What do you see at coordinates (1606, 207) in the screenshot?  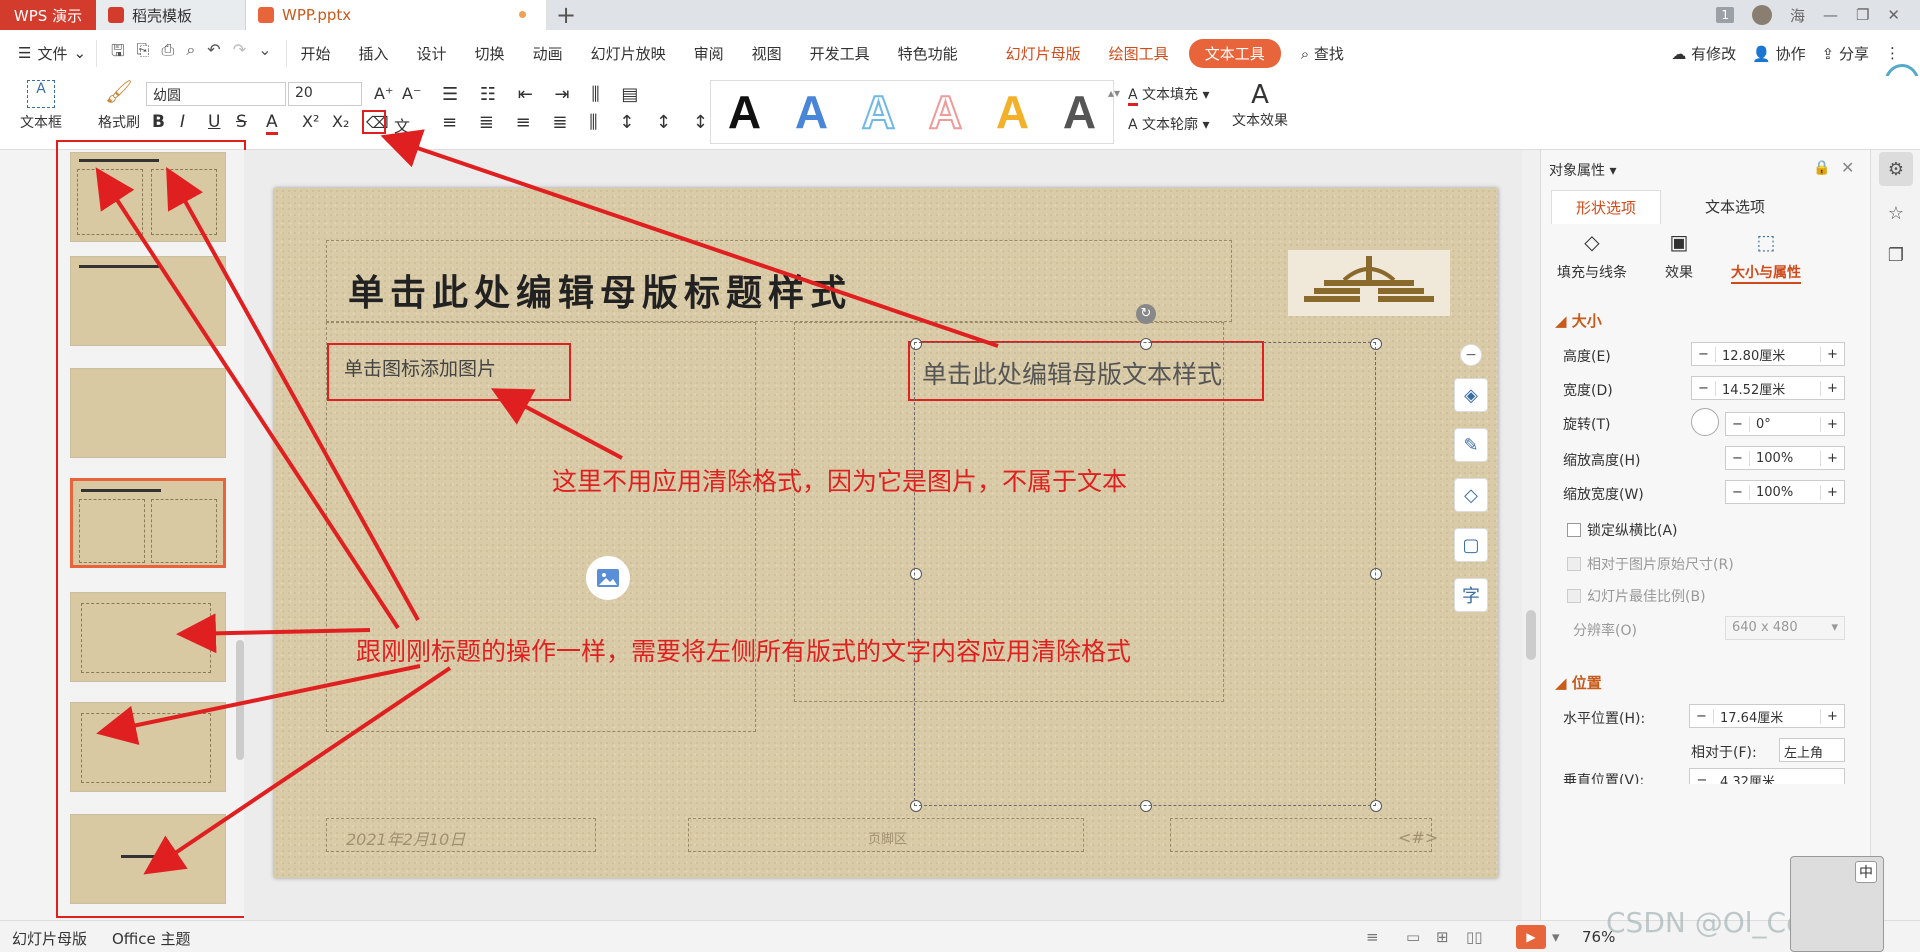 I see `tab-shape-options: 形状选项` at bounding box center [1606, 207].